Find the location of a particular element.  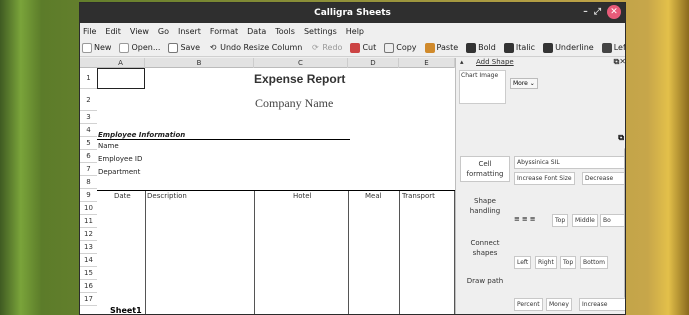

field-name: Name is located at coordinates (108, 146).